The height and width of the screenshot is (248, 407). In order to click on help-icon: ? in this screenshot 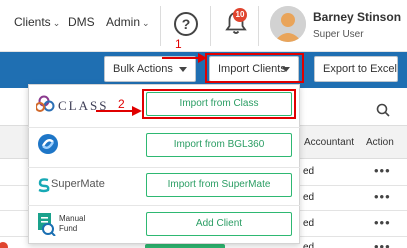, I will do `click(186, 24)`.